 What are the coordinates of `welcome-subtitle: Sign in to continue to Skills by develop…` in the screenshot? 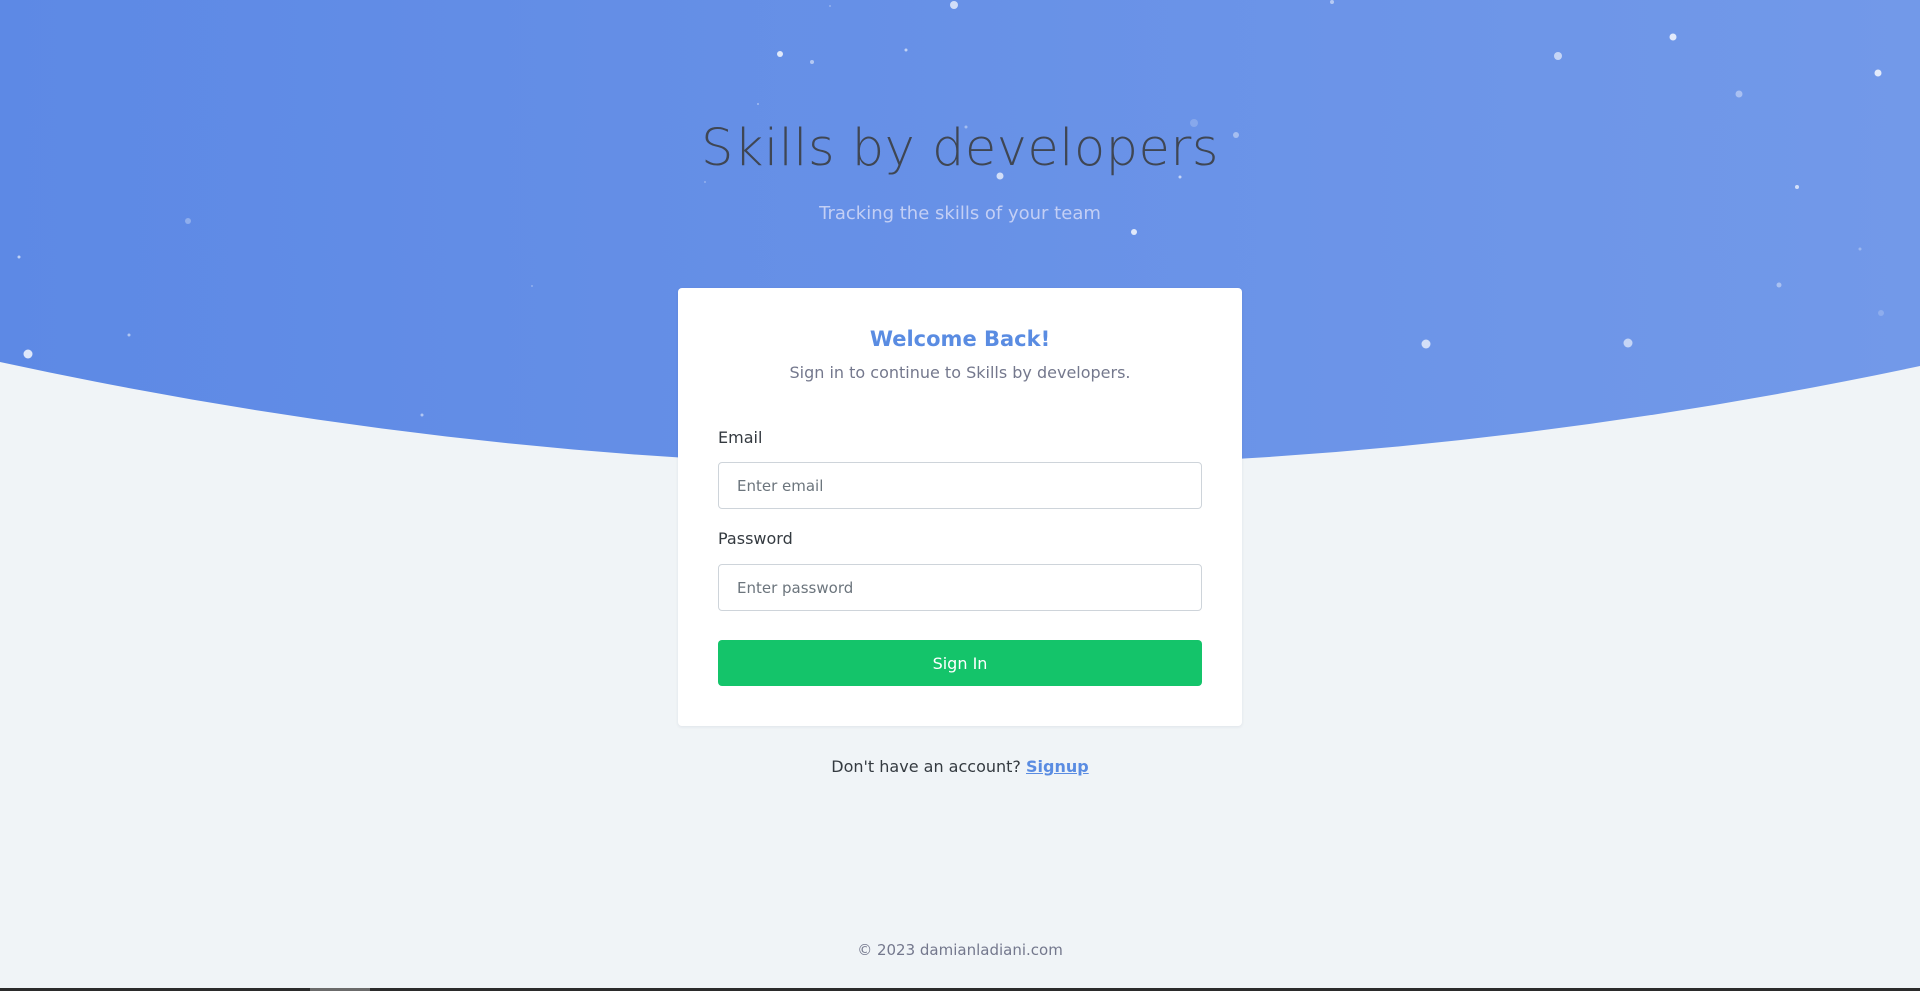 It's located at (960, 372).